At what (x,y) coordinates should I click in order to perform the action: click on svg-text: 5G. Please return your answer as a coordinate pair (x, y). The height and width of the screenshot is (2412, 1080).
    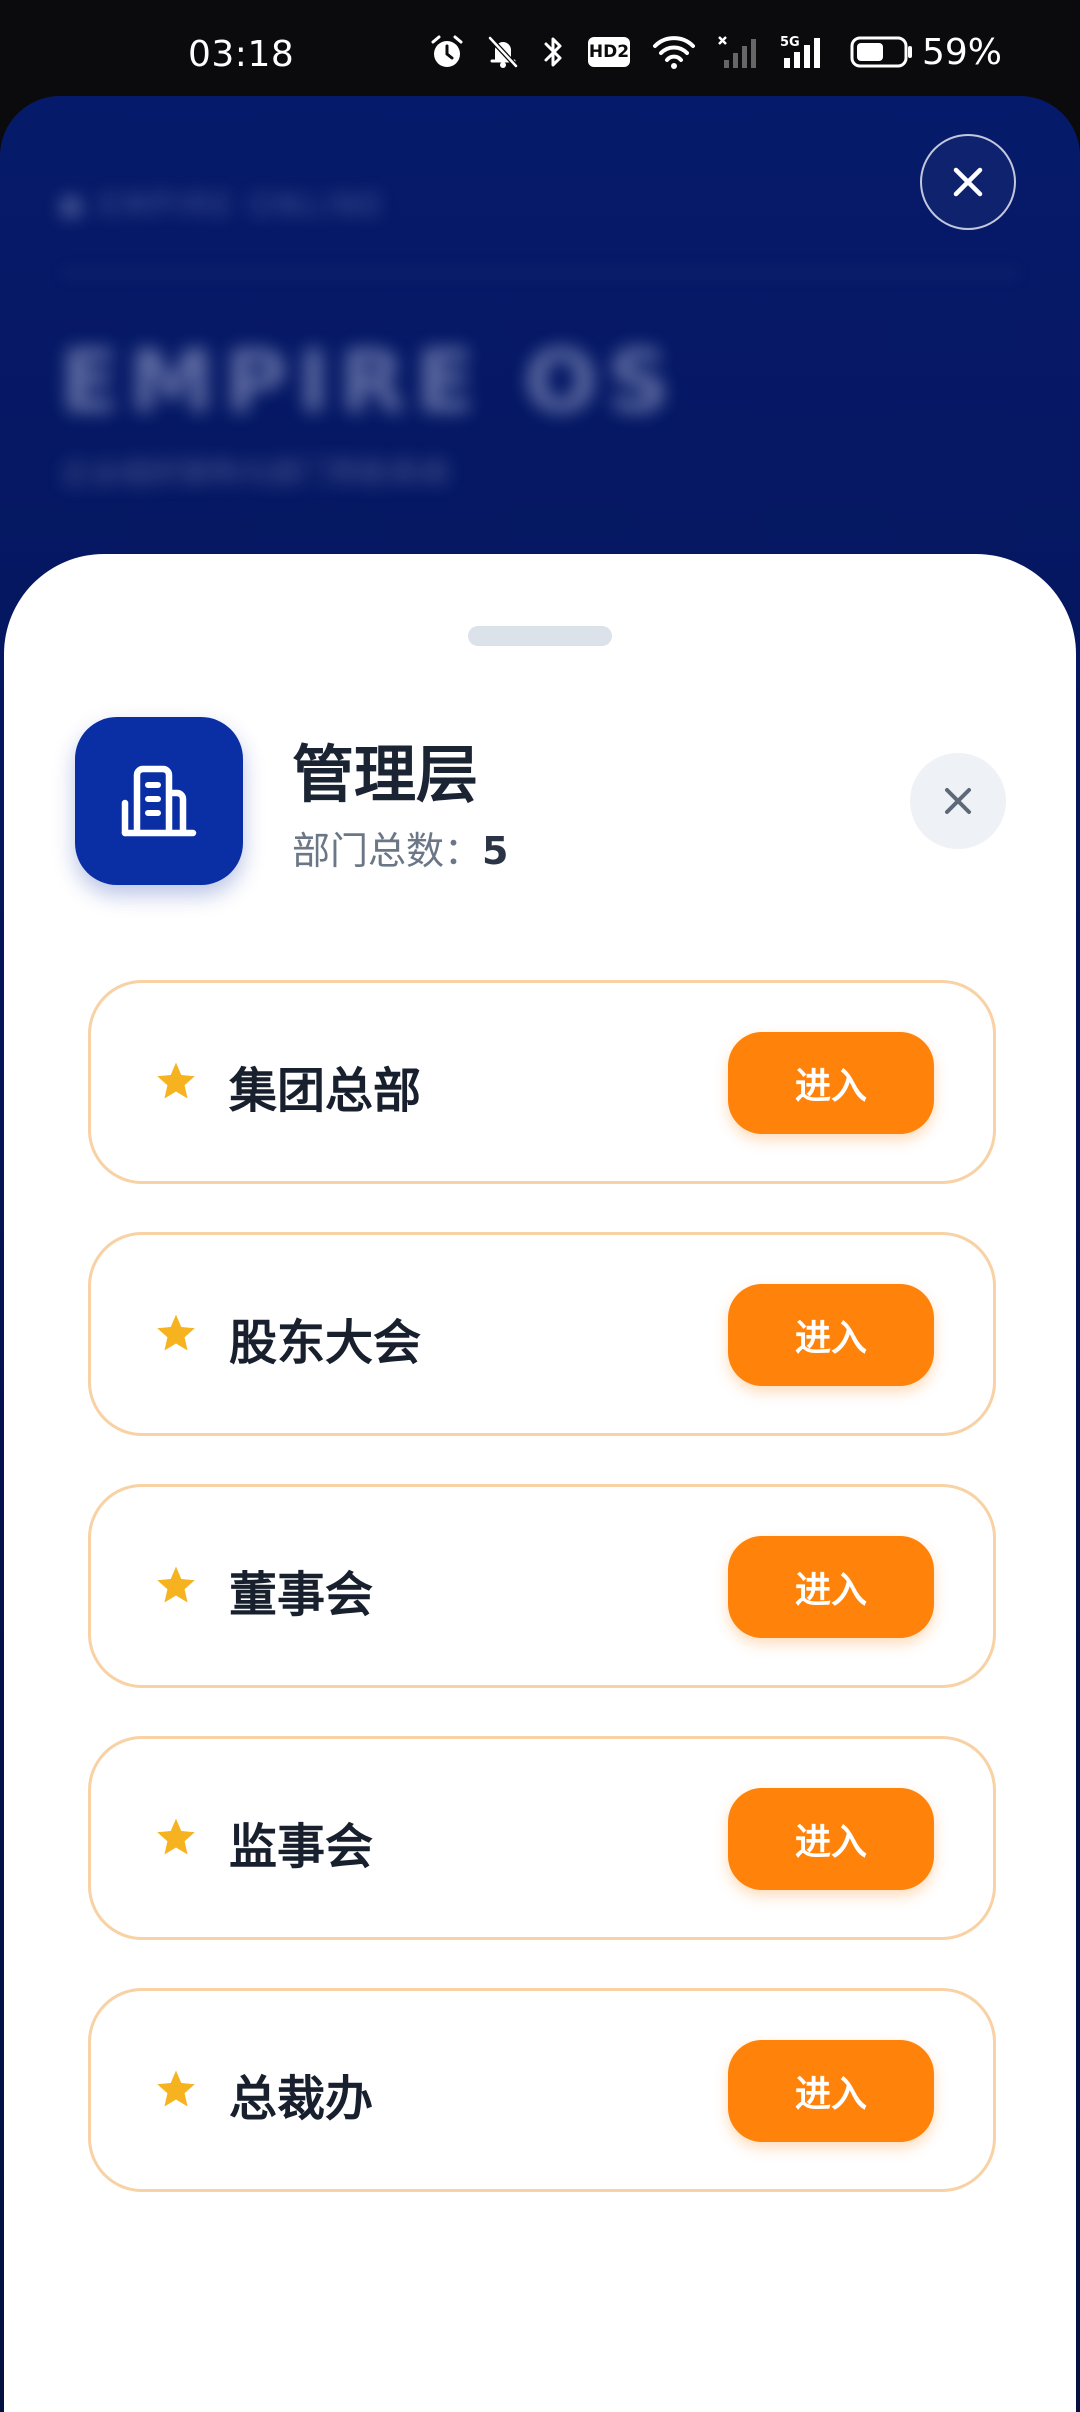
    Looking at the image, I should click on (790, 42).